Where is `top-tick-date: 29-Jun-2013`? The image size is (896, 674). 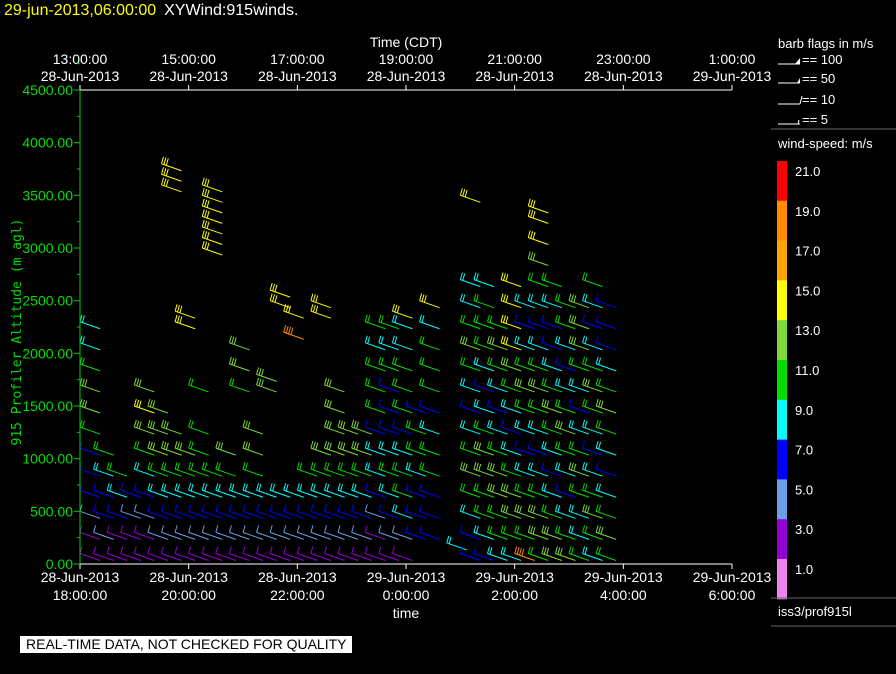 top-tick-date: 29-Jun-2013 is located at coordinates (732, 76).